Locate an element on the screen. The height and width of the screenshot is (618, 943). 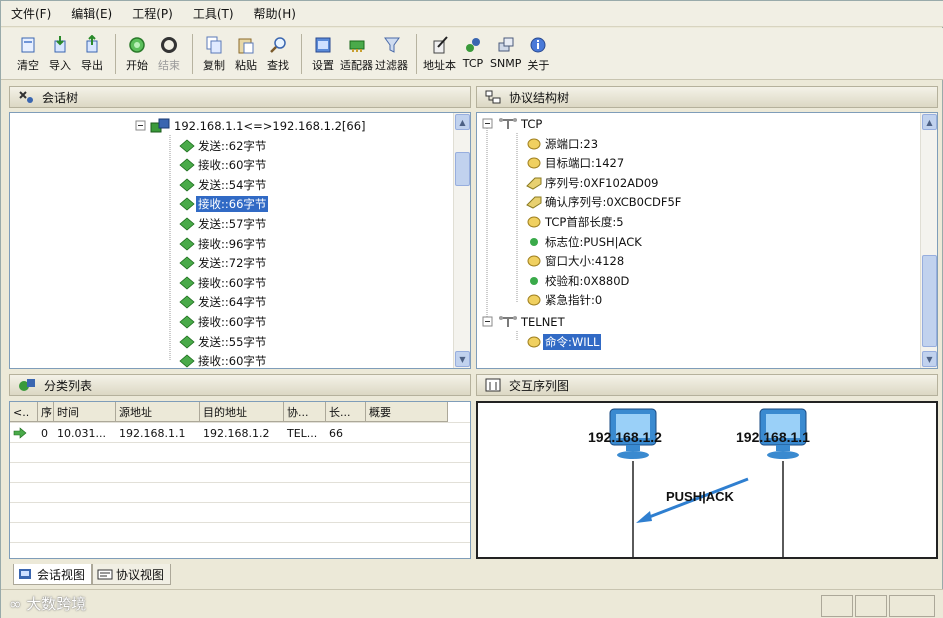
telnet-node: TELNET is located at coordinates (532, 321).